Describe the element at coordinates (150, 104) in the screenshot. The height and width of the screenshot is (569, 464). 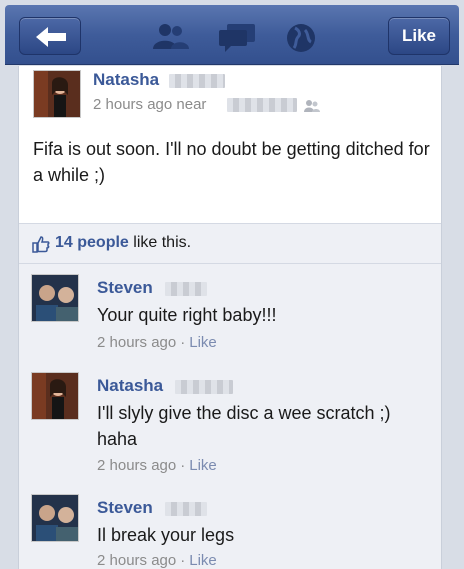
I see `post-time: 2 hours ago near` at that location.